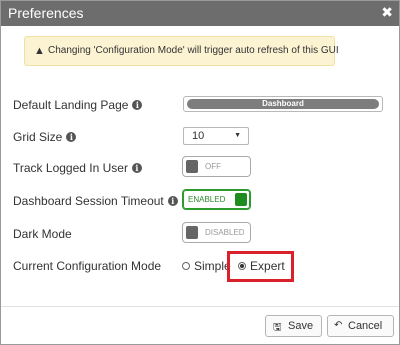  I want to click on radio-simple-circle, so click(186, 266).